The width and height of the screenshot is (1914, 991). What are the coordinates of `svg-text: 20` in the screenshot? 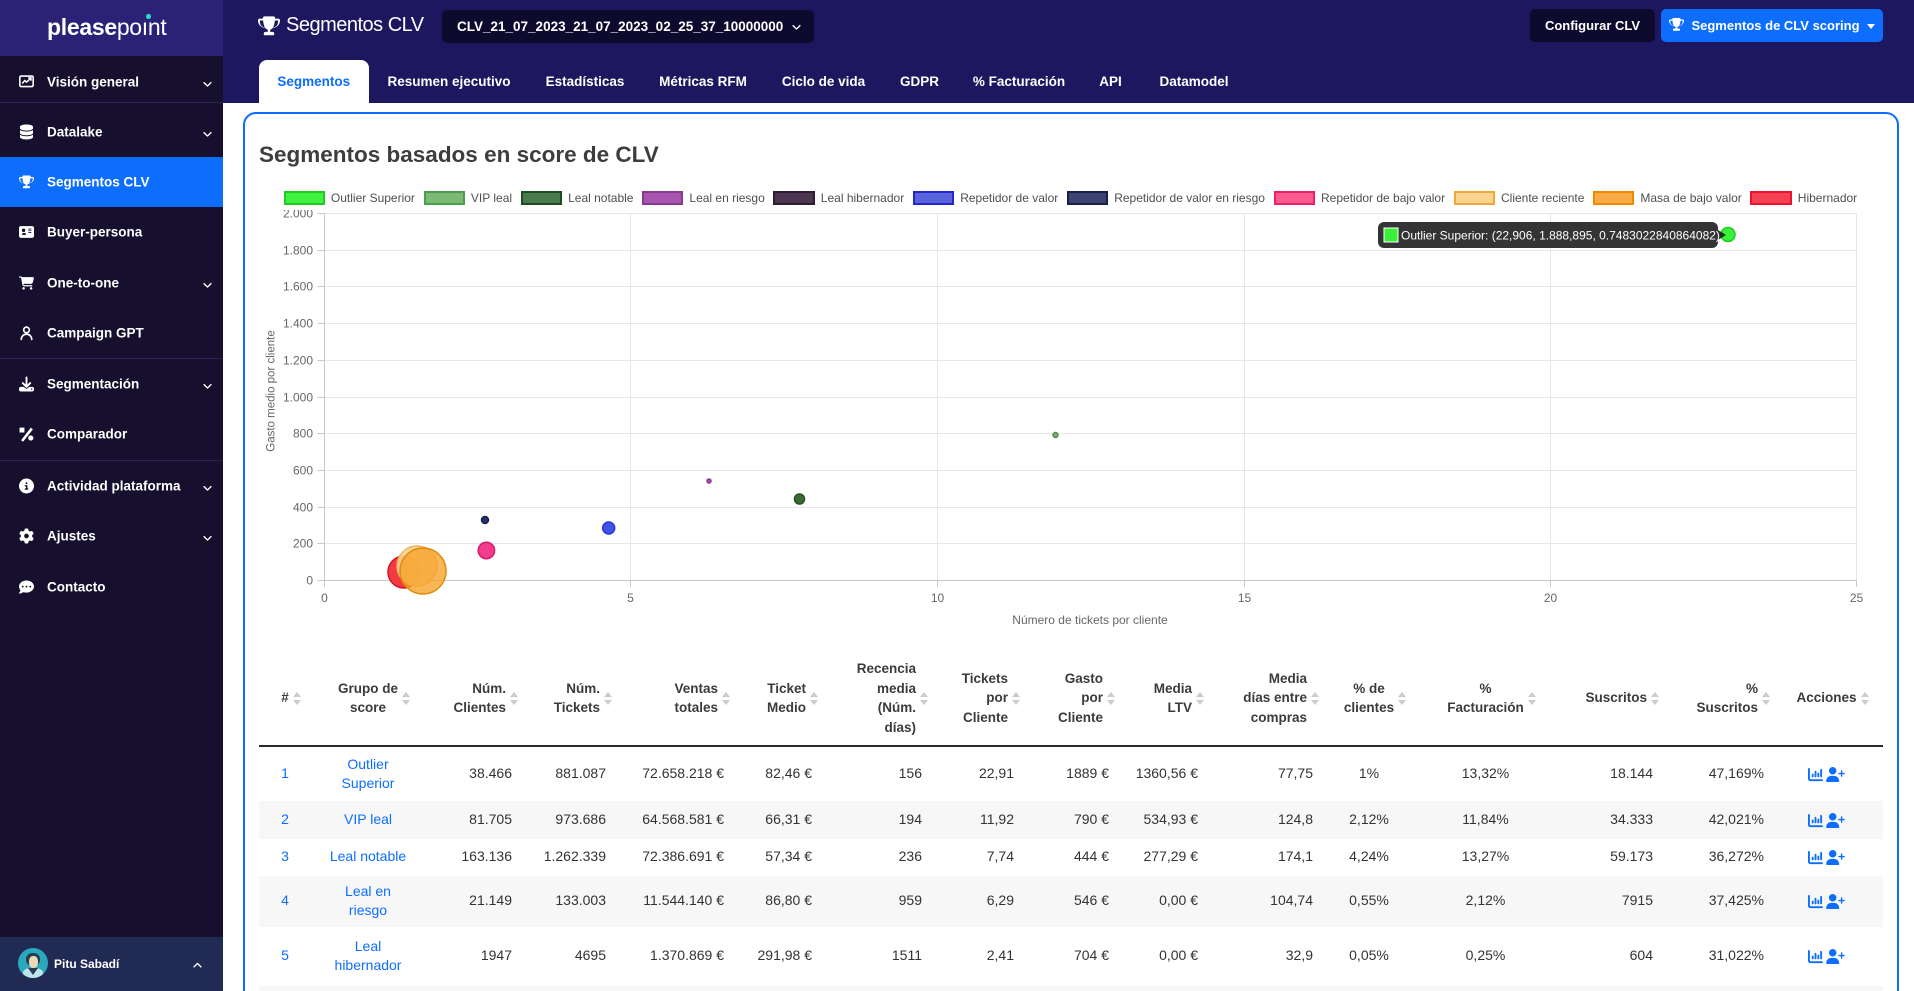 It's located at (1551, 598).